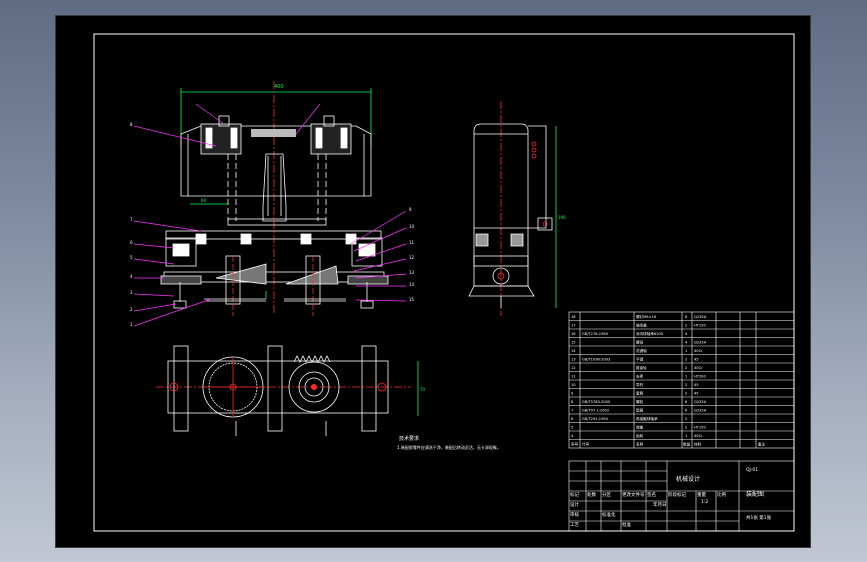 The image size is (867, 562). I want to click on parts-header-name: 名称, so click(640, 444).